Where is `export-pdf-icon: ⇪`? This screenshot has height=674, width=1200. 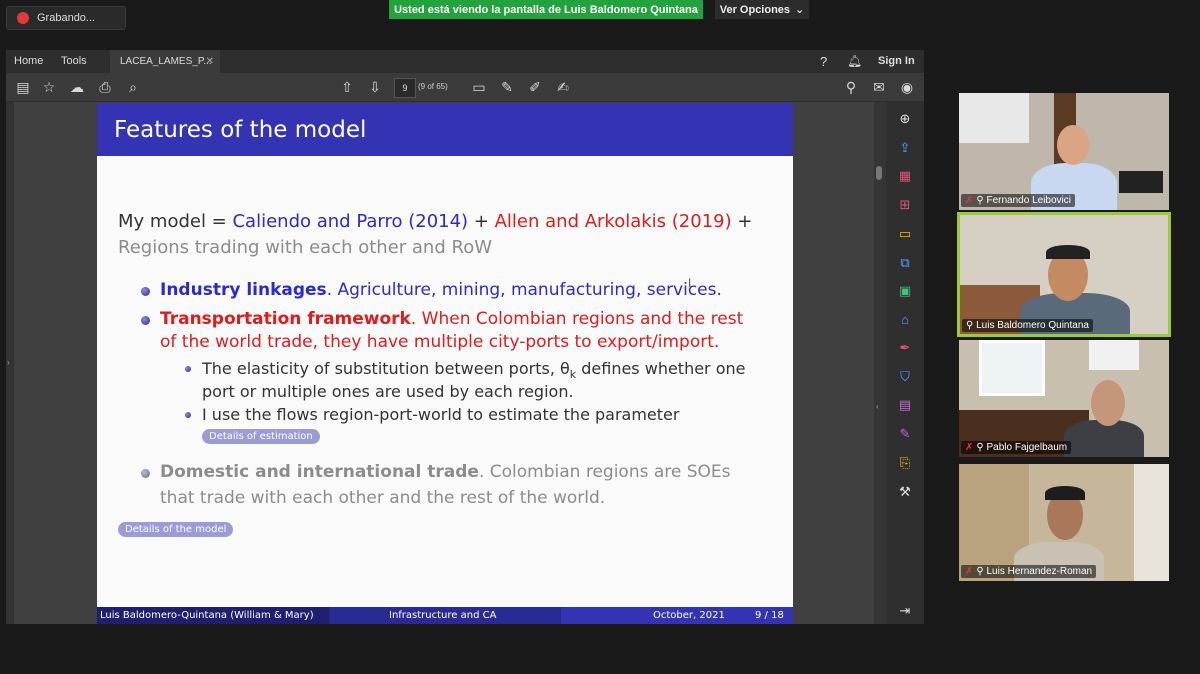 export-pdf-icon: ⇪ is located at coordinates (905, 148).